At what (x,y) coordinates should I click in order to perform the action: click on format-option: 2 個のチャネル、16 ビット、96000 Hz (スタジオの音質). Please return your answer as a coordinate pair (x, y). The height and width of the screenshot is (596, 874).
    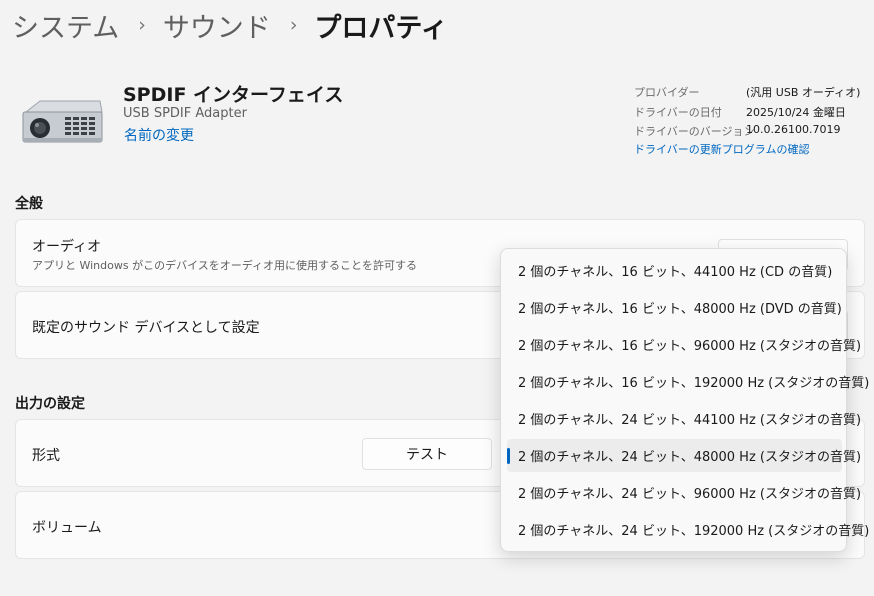
    Looking at the image, I should click on (684, 344).